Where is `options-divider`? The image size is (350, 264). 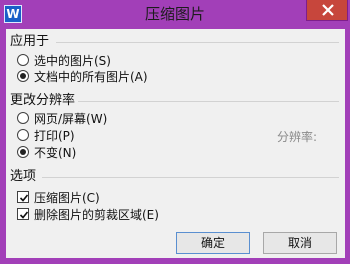 options-divider is located at coordinates (190, 177).